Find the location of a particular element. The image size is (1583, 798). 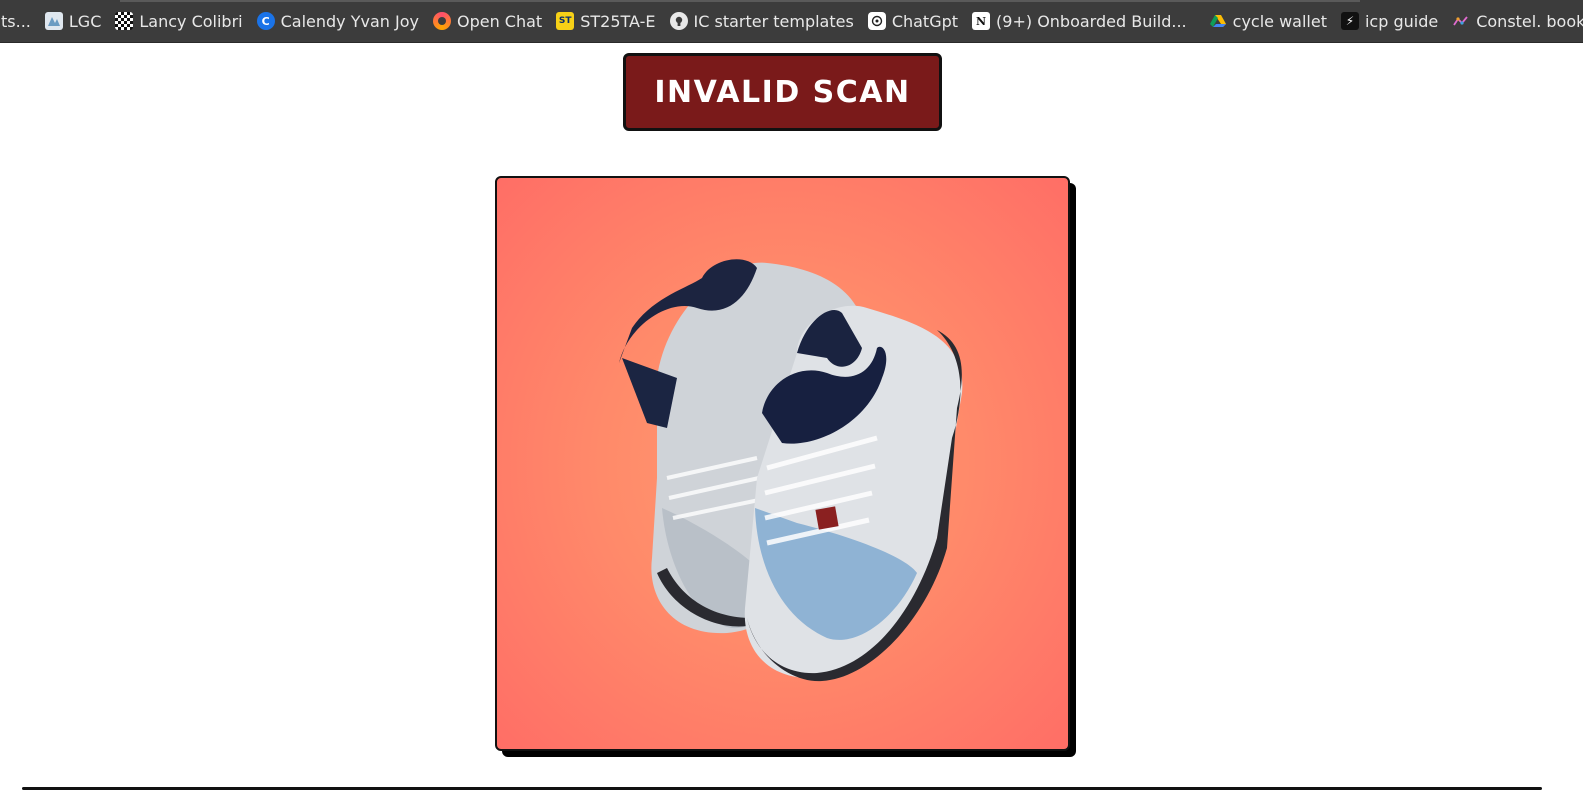

drive-icon is located at coordinates (1218, 21).